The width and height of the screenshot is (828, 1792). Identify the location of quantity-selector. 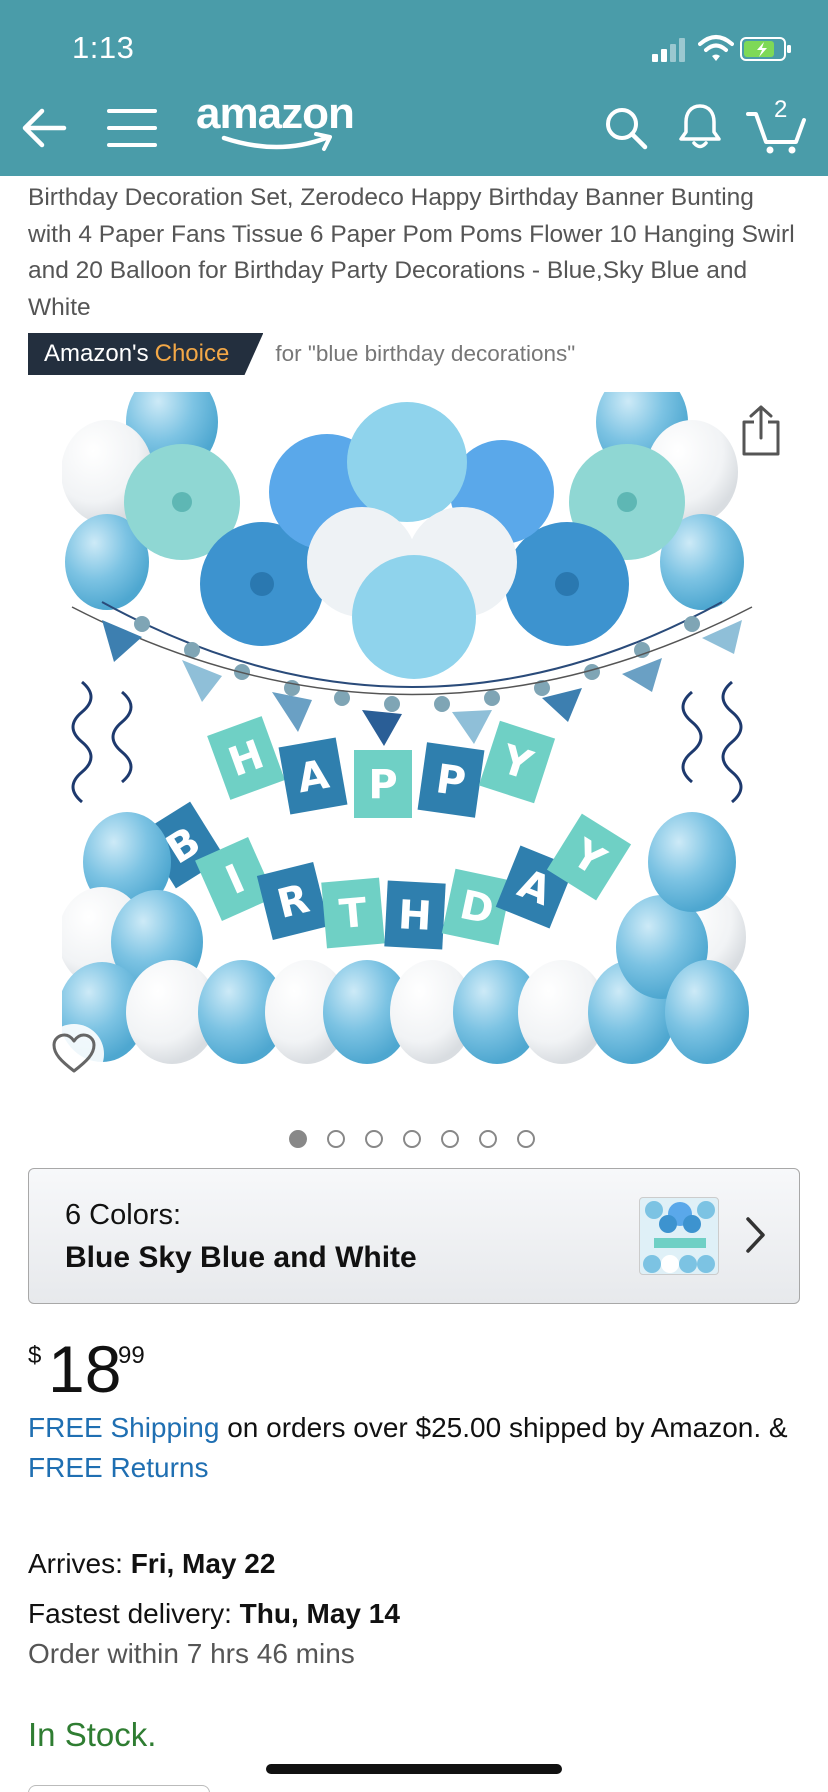
(119, 1788).